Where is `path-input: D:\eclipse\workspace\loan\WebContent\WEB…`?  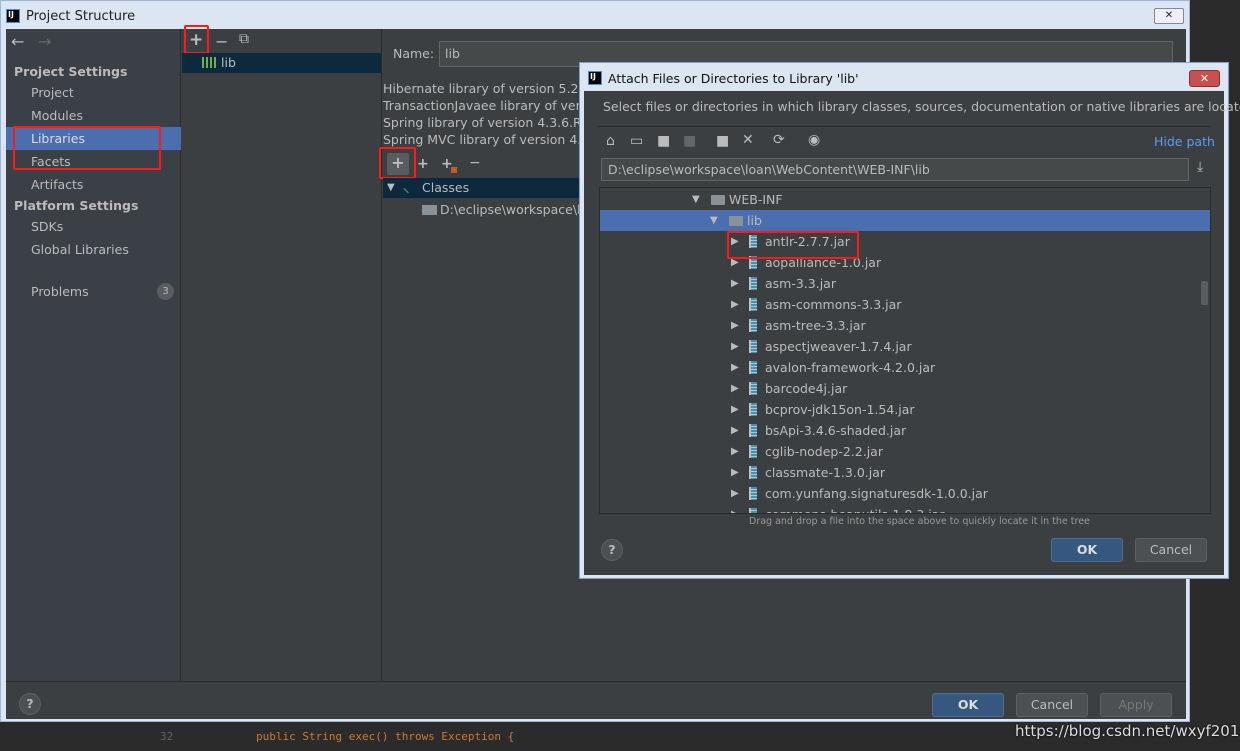
path-input: D:\eclipse\workspace\loan\WebContent\WEB… is located at coordinates (895, 169).